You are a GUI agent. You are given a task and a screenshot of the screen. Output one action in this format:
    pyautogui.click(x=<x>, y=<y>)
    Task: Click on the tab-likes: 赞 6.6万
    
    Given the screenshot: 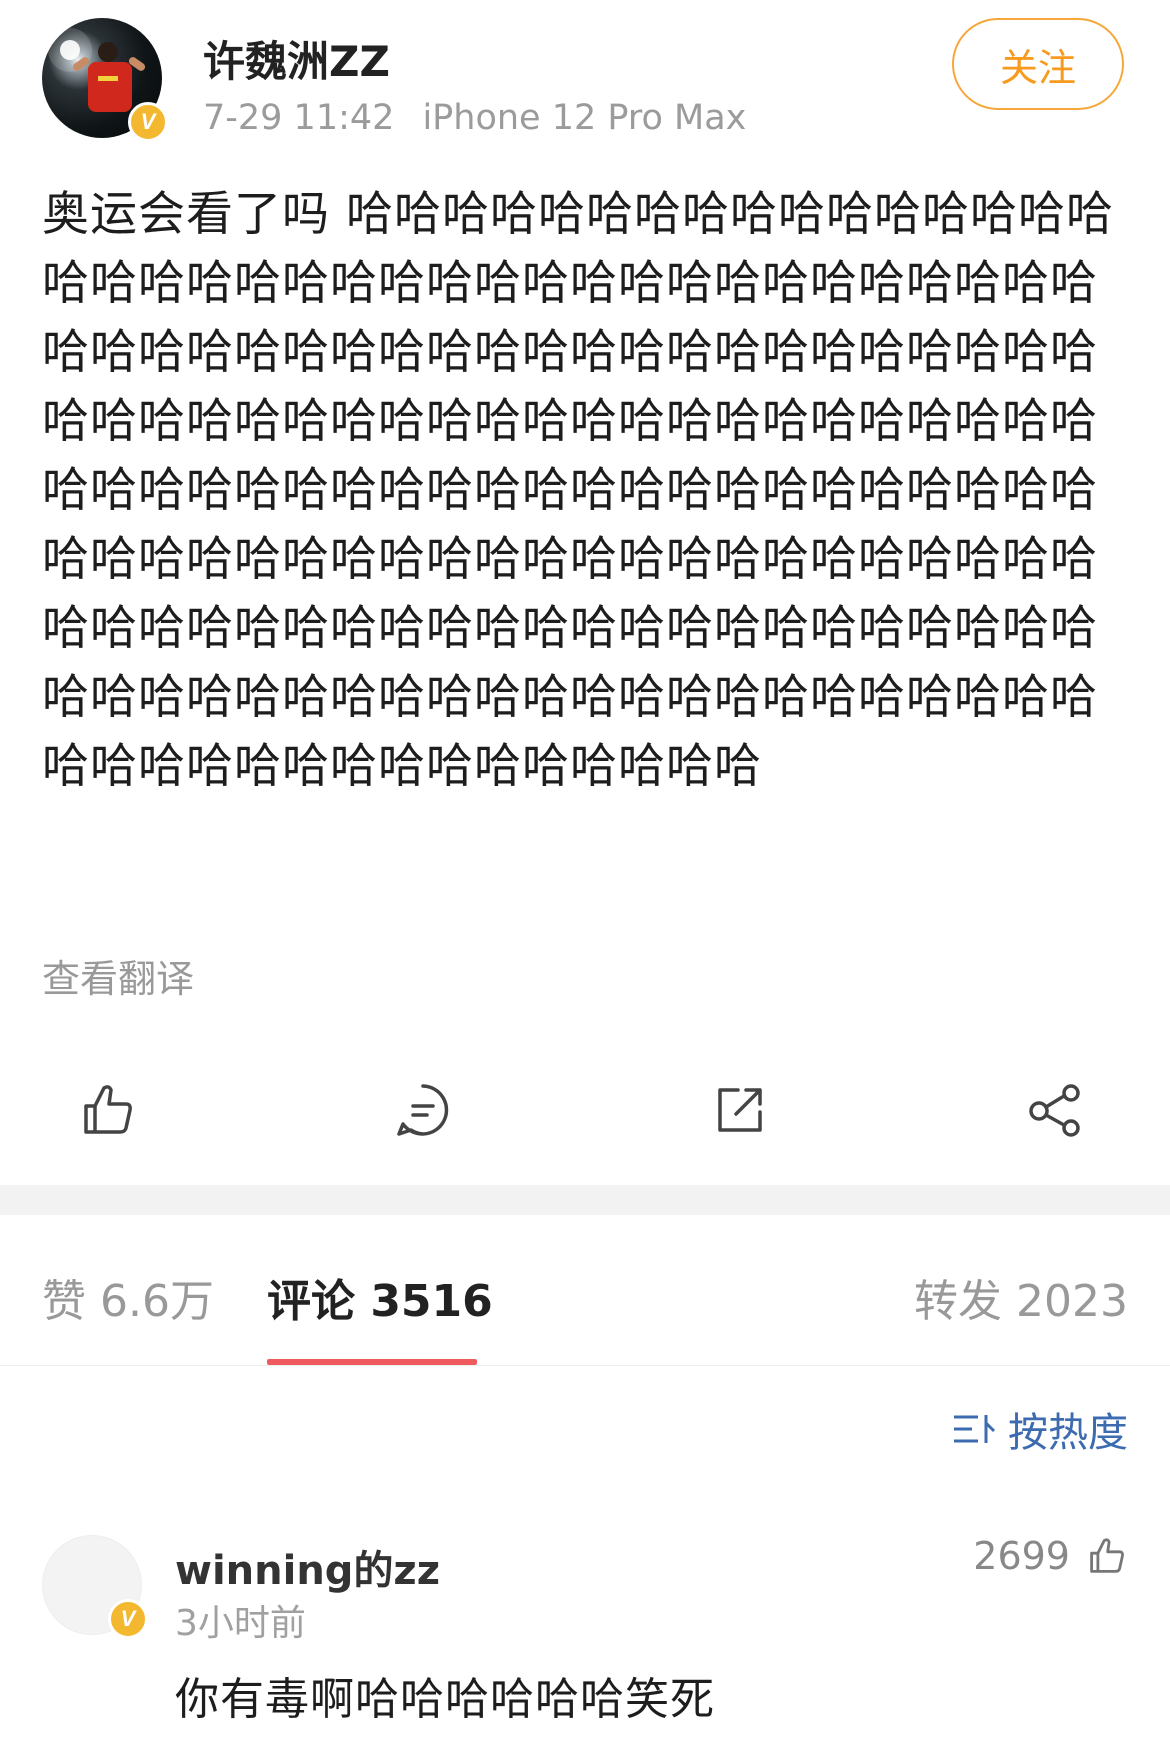 What is the action you would take?
    pyautogui.click(x=128, y=1297)
    